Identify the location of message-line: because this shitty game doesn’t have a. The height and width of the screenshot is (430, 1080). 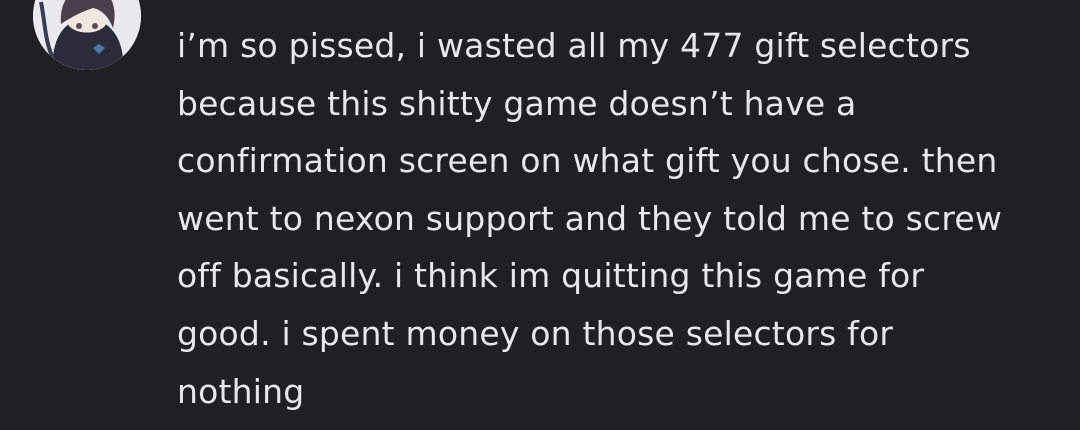
(517, 103).